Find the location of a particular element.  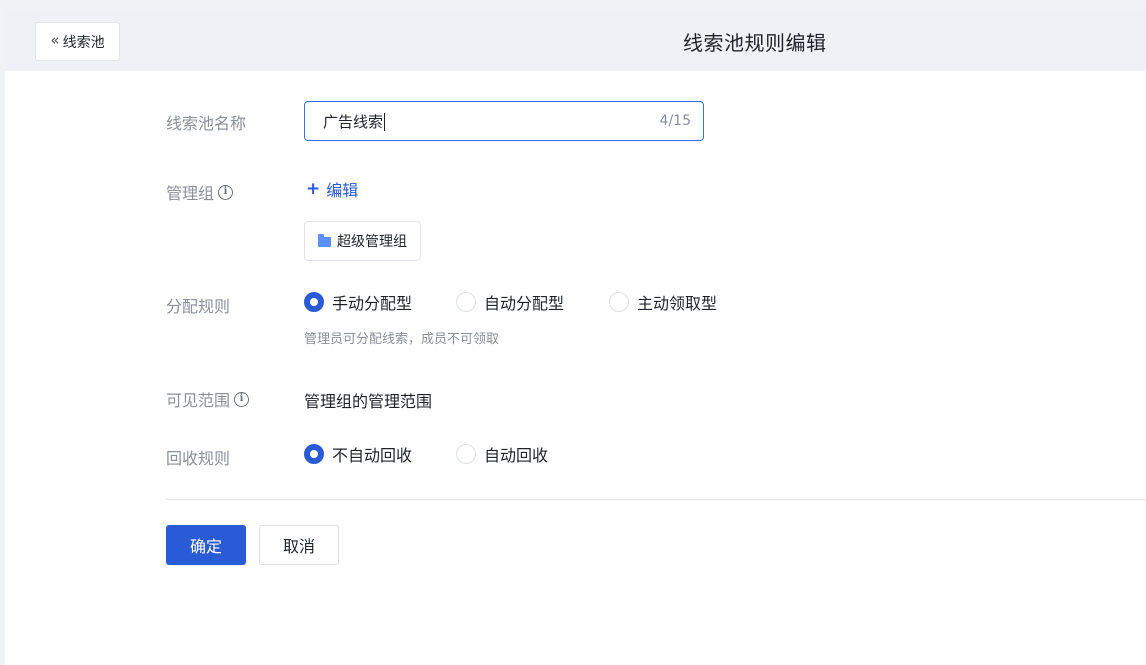

edit-admin-group-link: + 编辑 is located at coordinates (332, 189).